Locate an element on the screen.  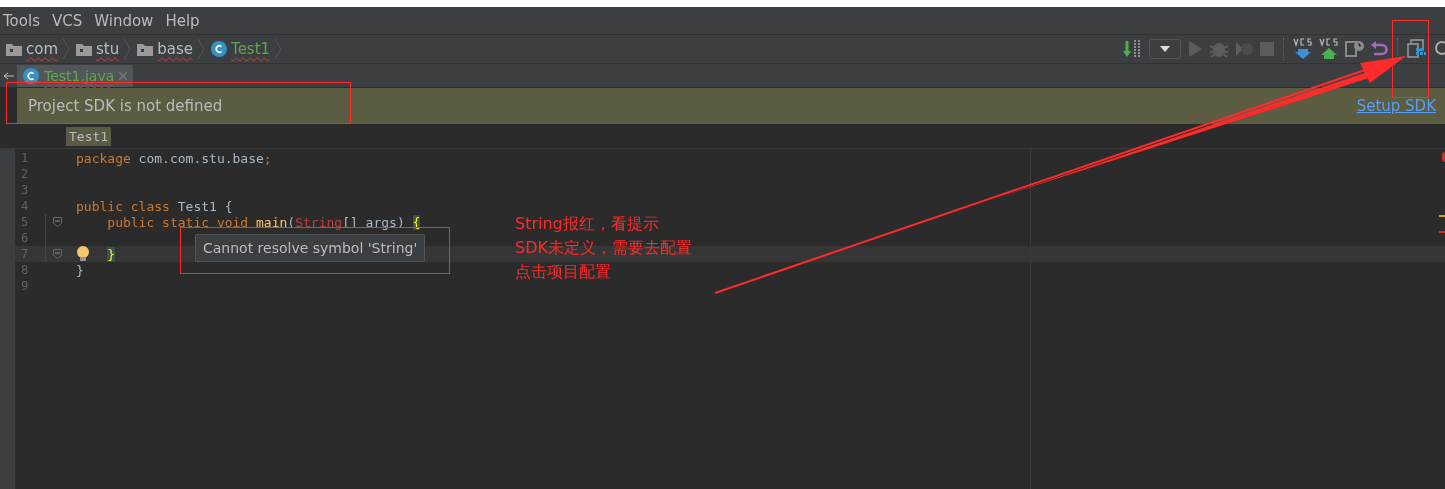
line-number: 2 is located at coordinates (25, 174).